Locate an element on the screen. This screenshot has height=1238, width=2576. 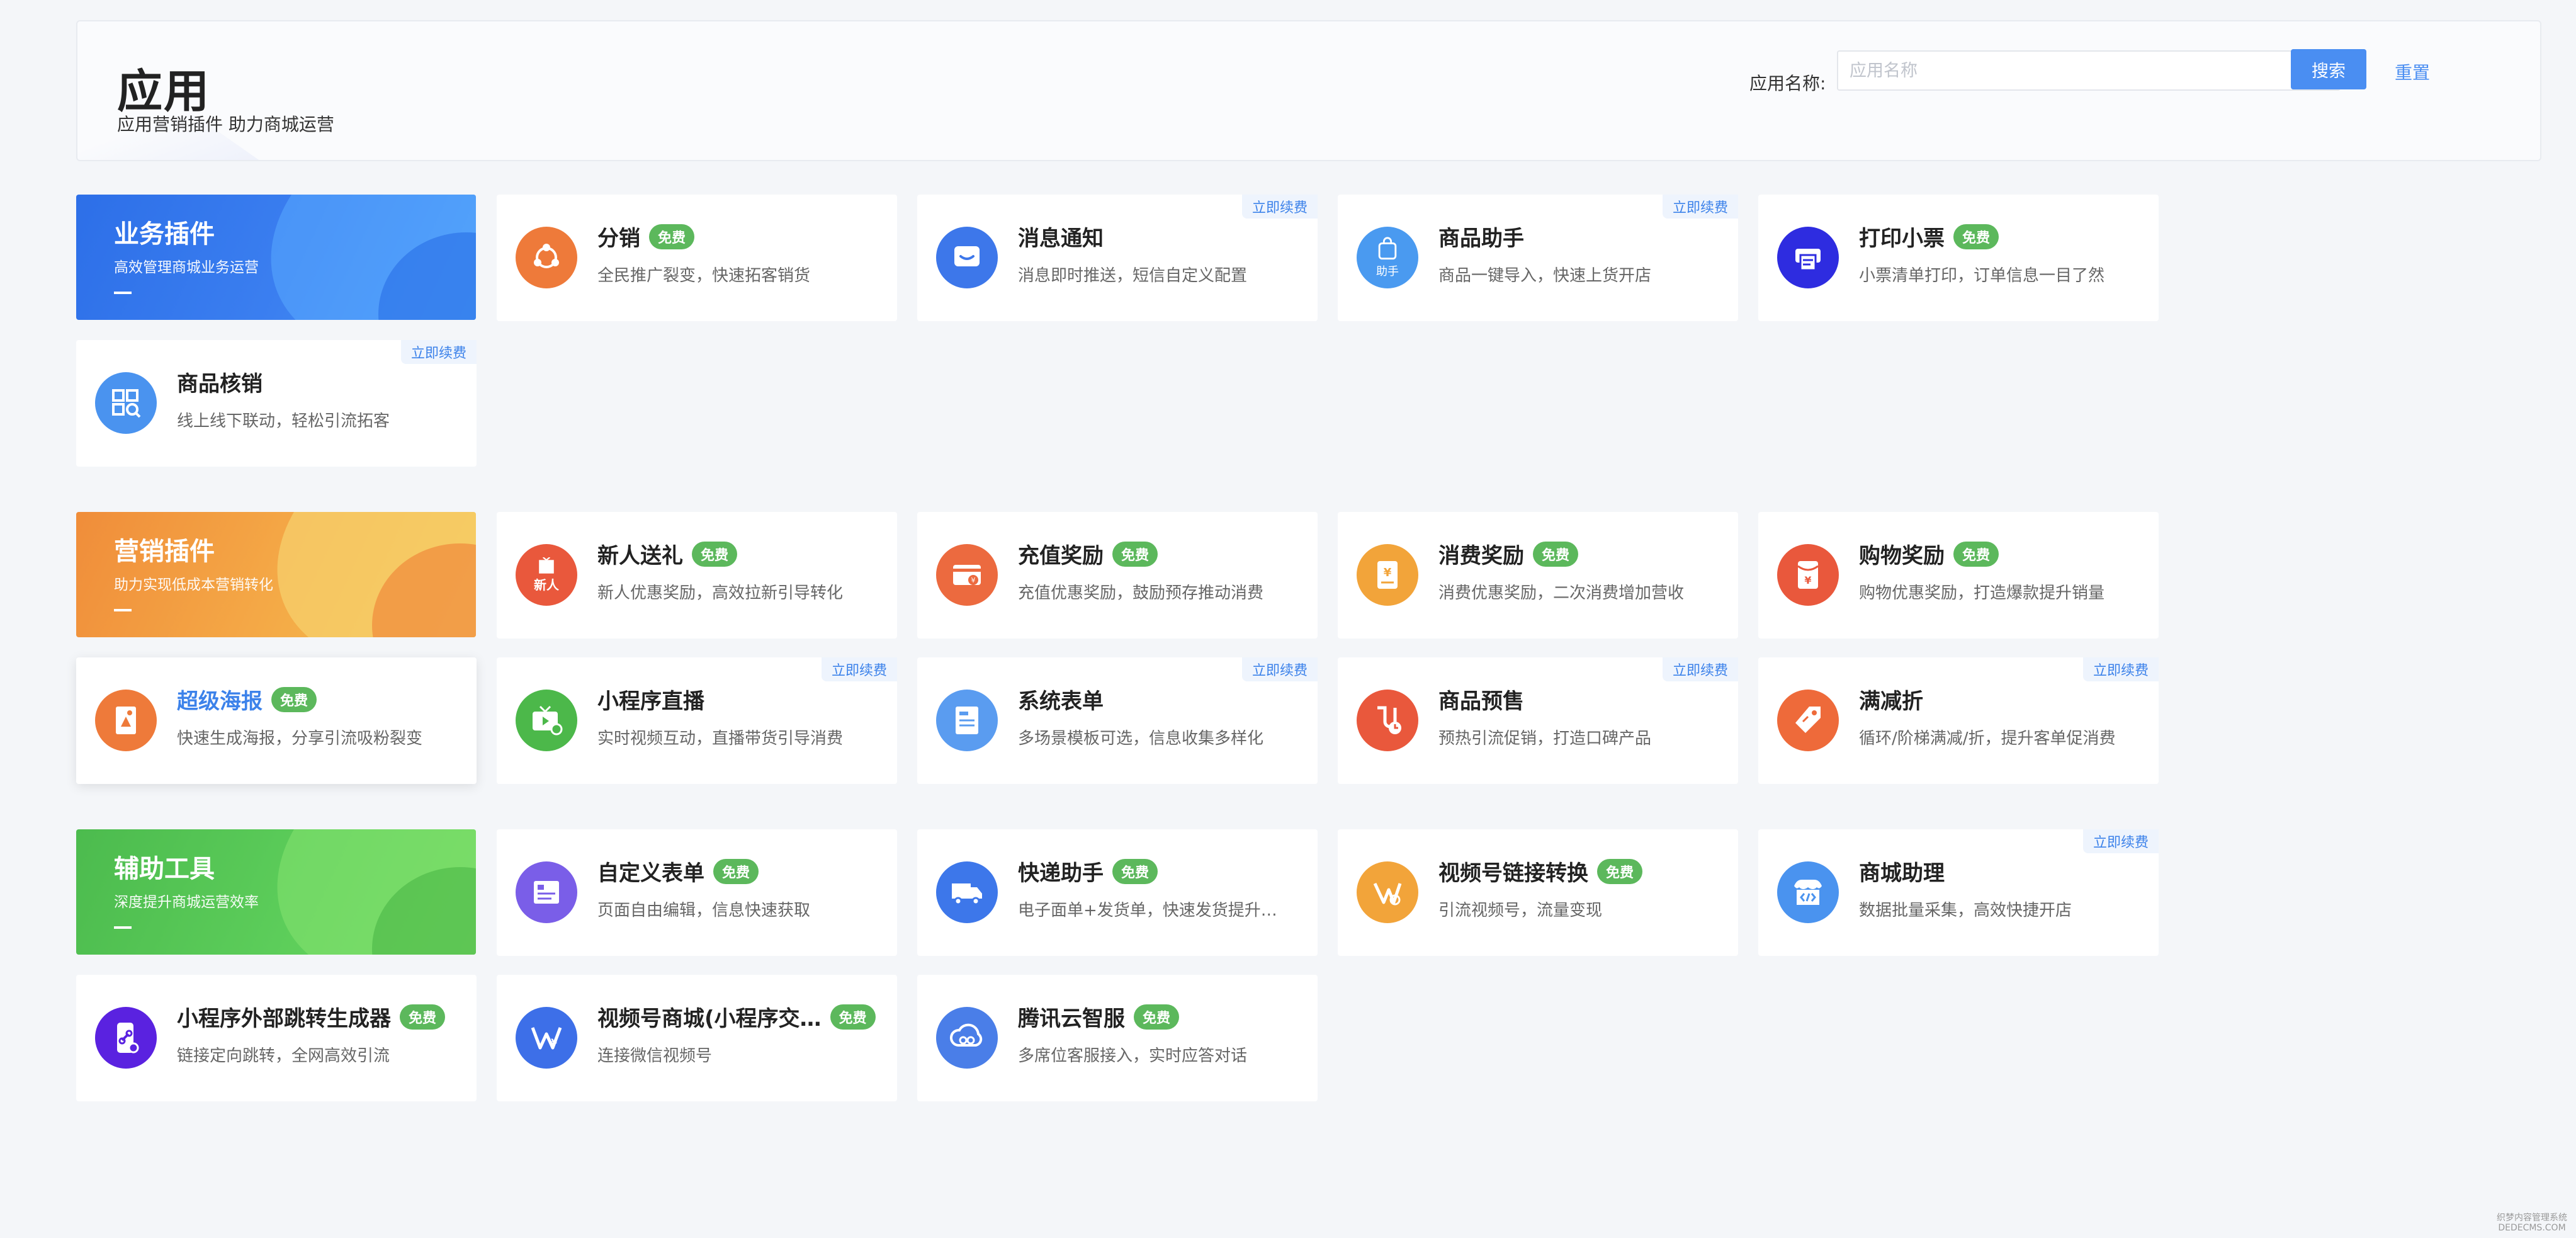
red-envelope-icon: ¥ is located at coordinates (1808, 575).